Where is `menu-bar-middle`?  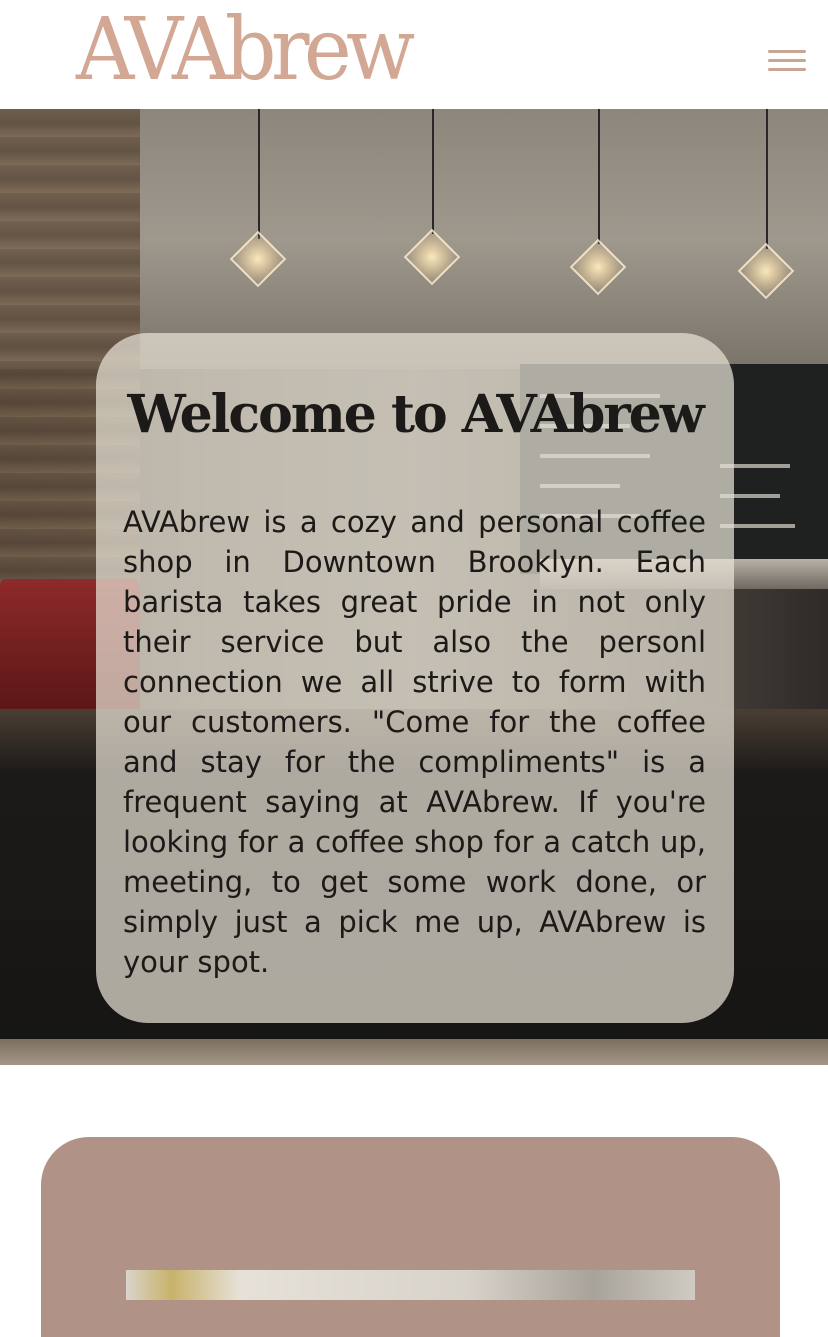 menu-bar-middle is located at coordinates (787, 60).